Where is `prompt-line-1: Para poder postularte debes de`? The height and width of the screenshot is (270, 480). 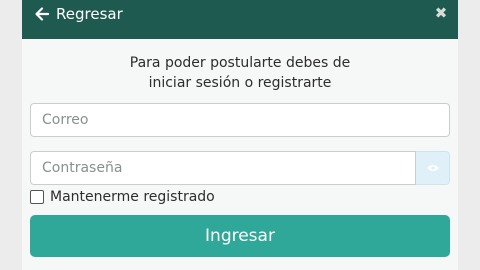 prompt-line-1: Para poder postularte debes de is located at coordinates (240, 63).